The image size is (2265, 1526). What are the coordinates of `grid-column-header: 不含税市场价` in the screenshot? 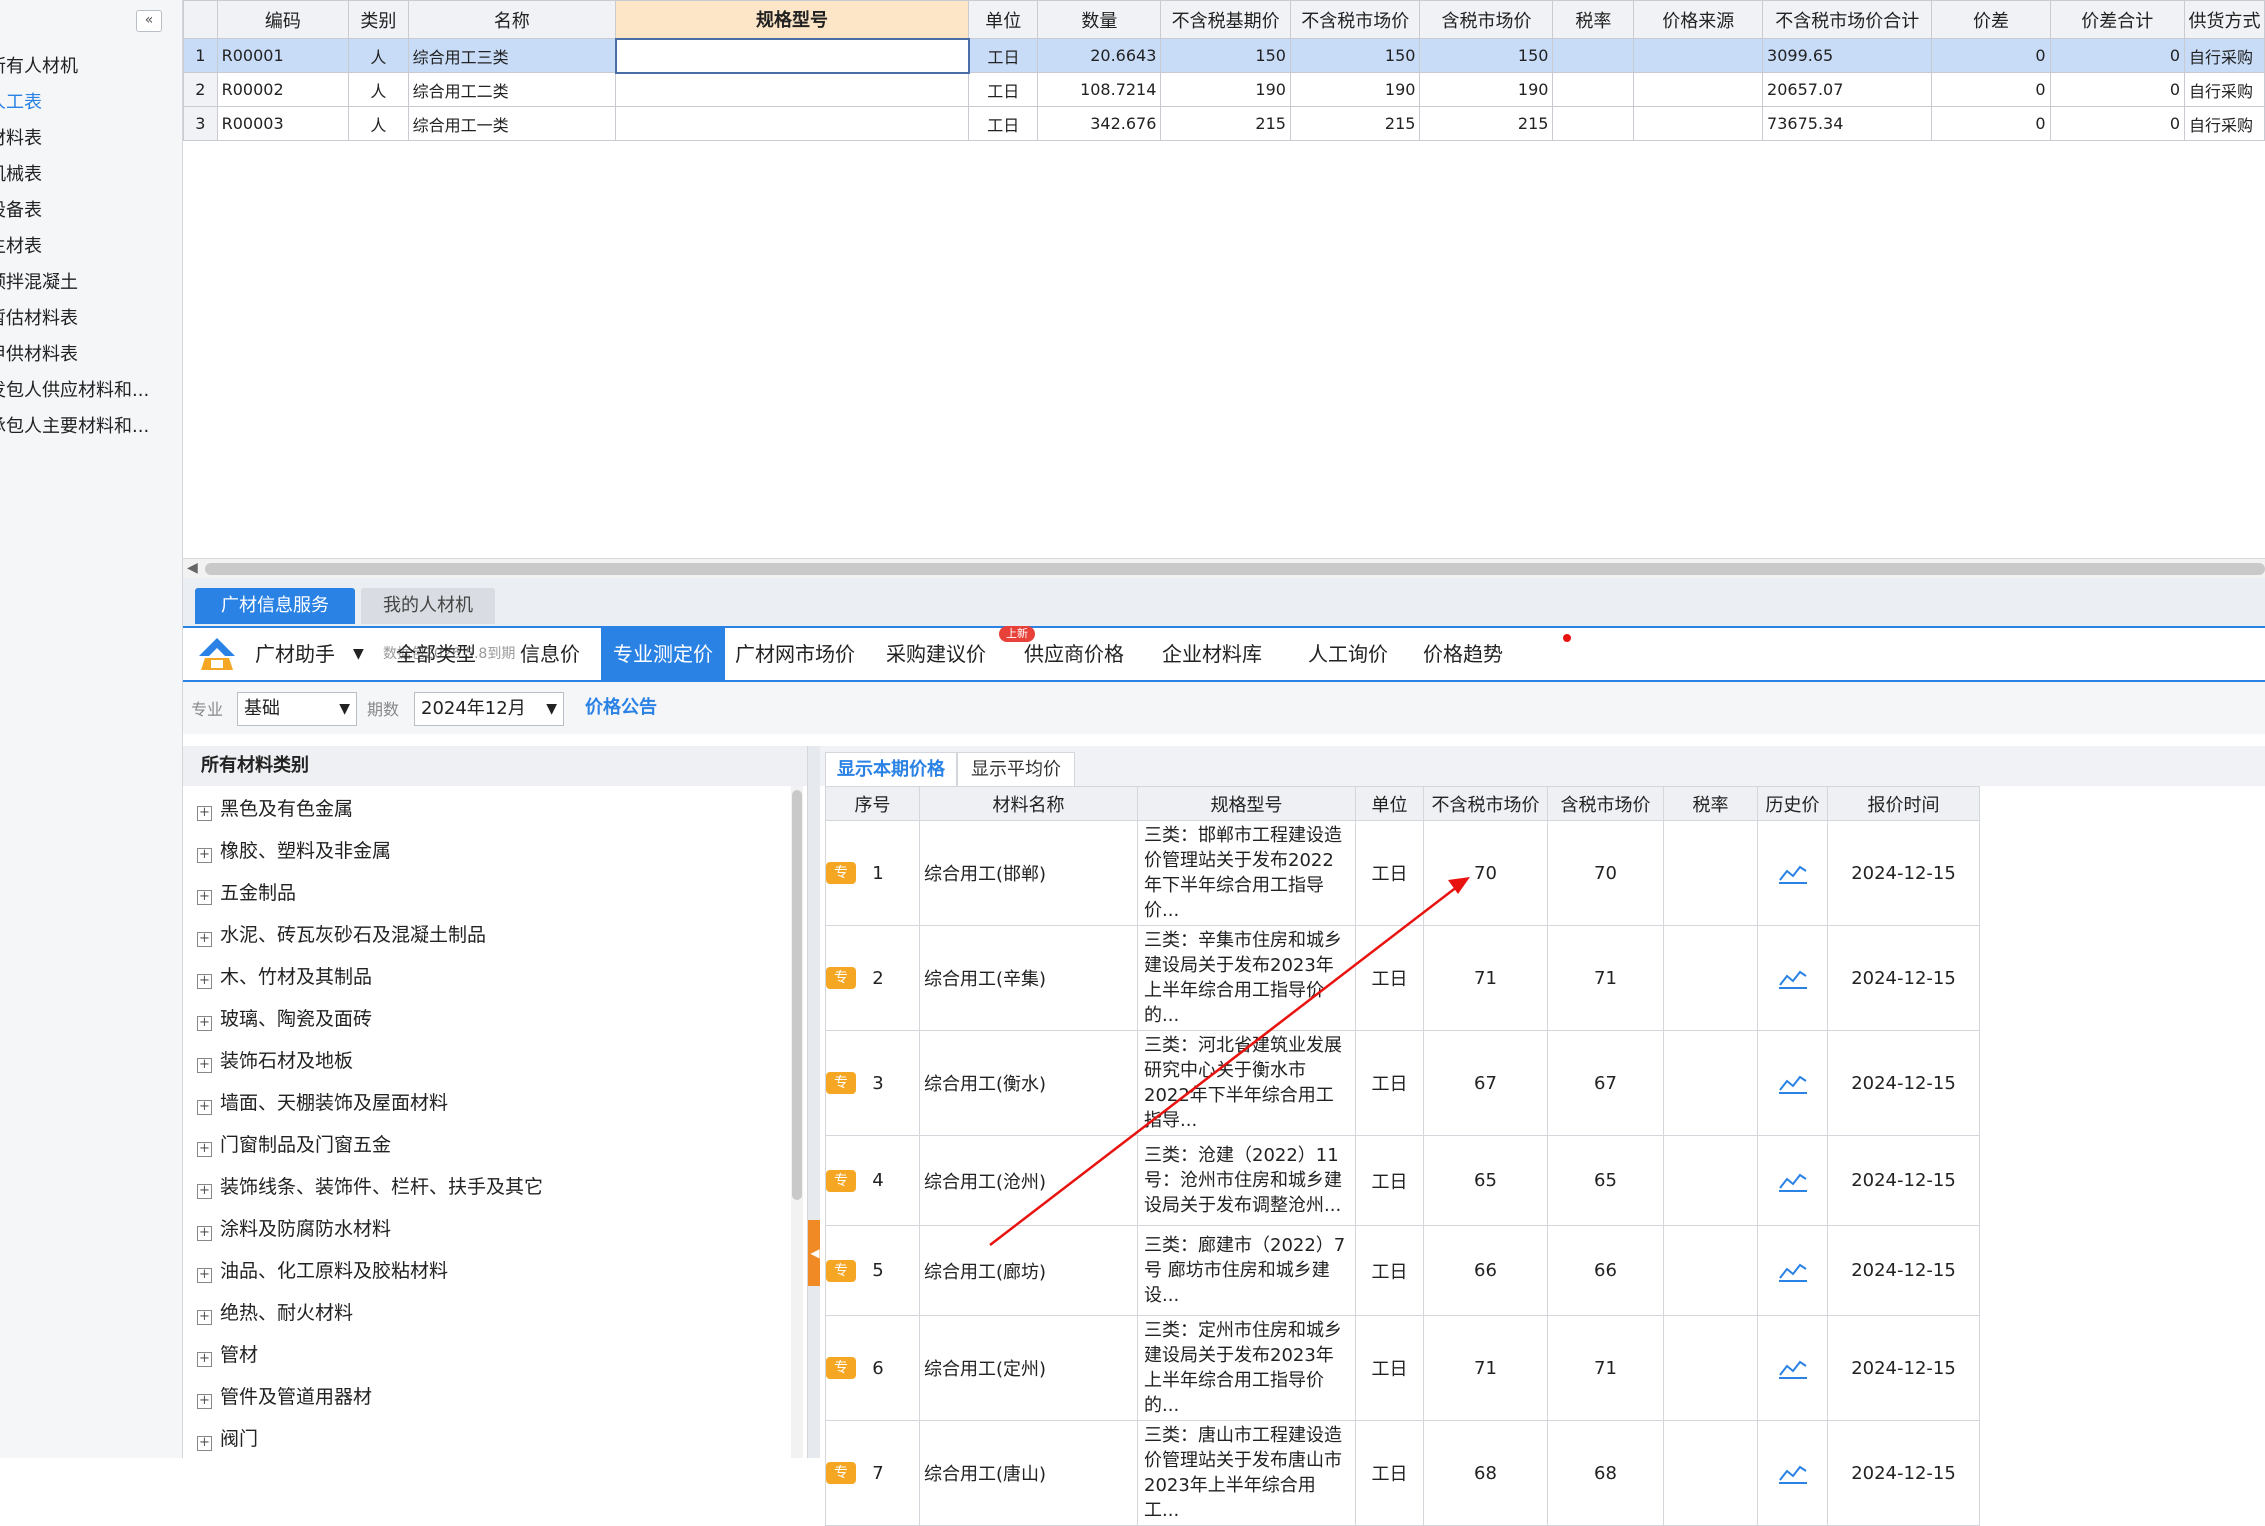 It's located at (1355, 19).